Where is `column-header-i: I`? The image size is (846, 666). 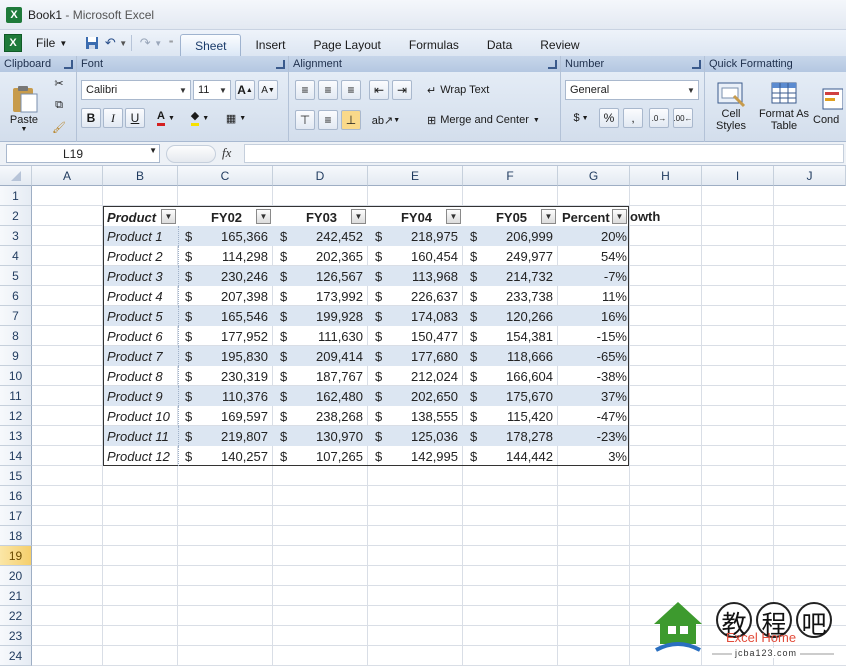 column-header-i: I is located at coordinates (738, 176).